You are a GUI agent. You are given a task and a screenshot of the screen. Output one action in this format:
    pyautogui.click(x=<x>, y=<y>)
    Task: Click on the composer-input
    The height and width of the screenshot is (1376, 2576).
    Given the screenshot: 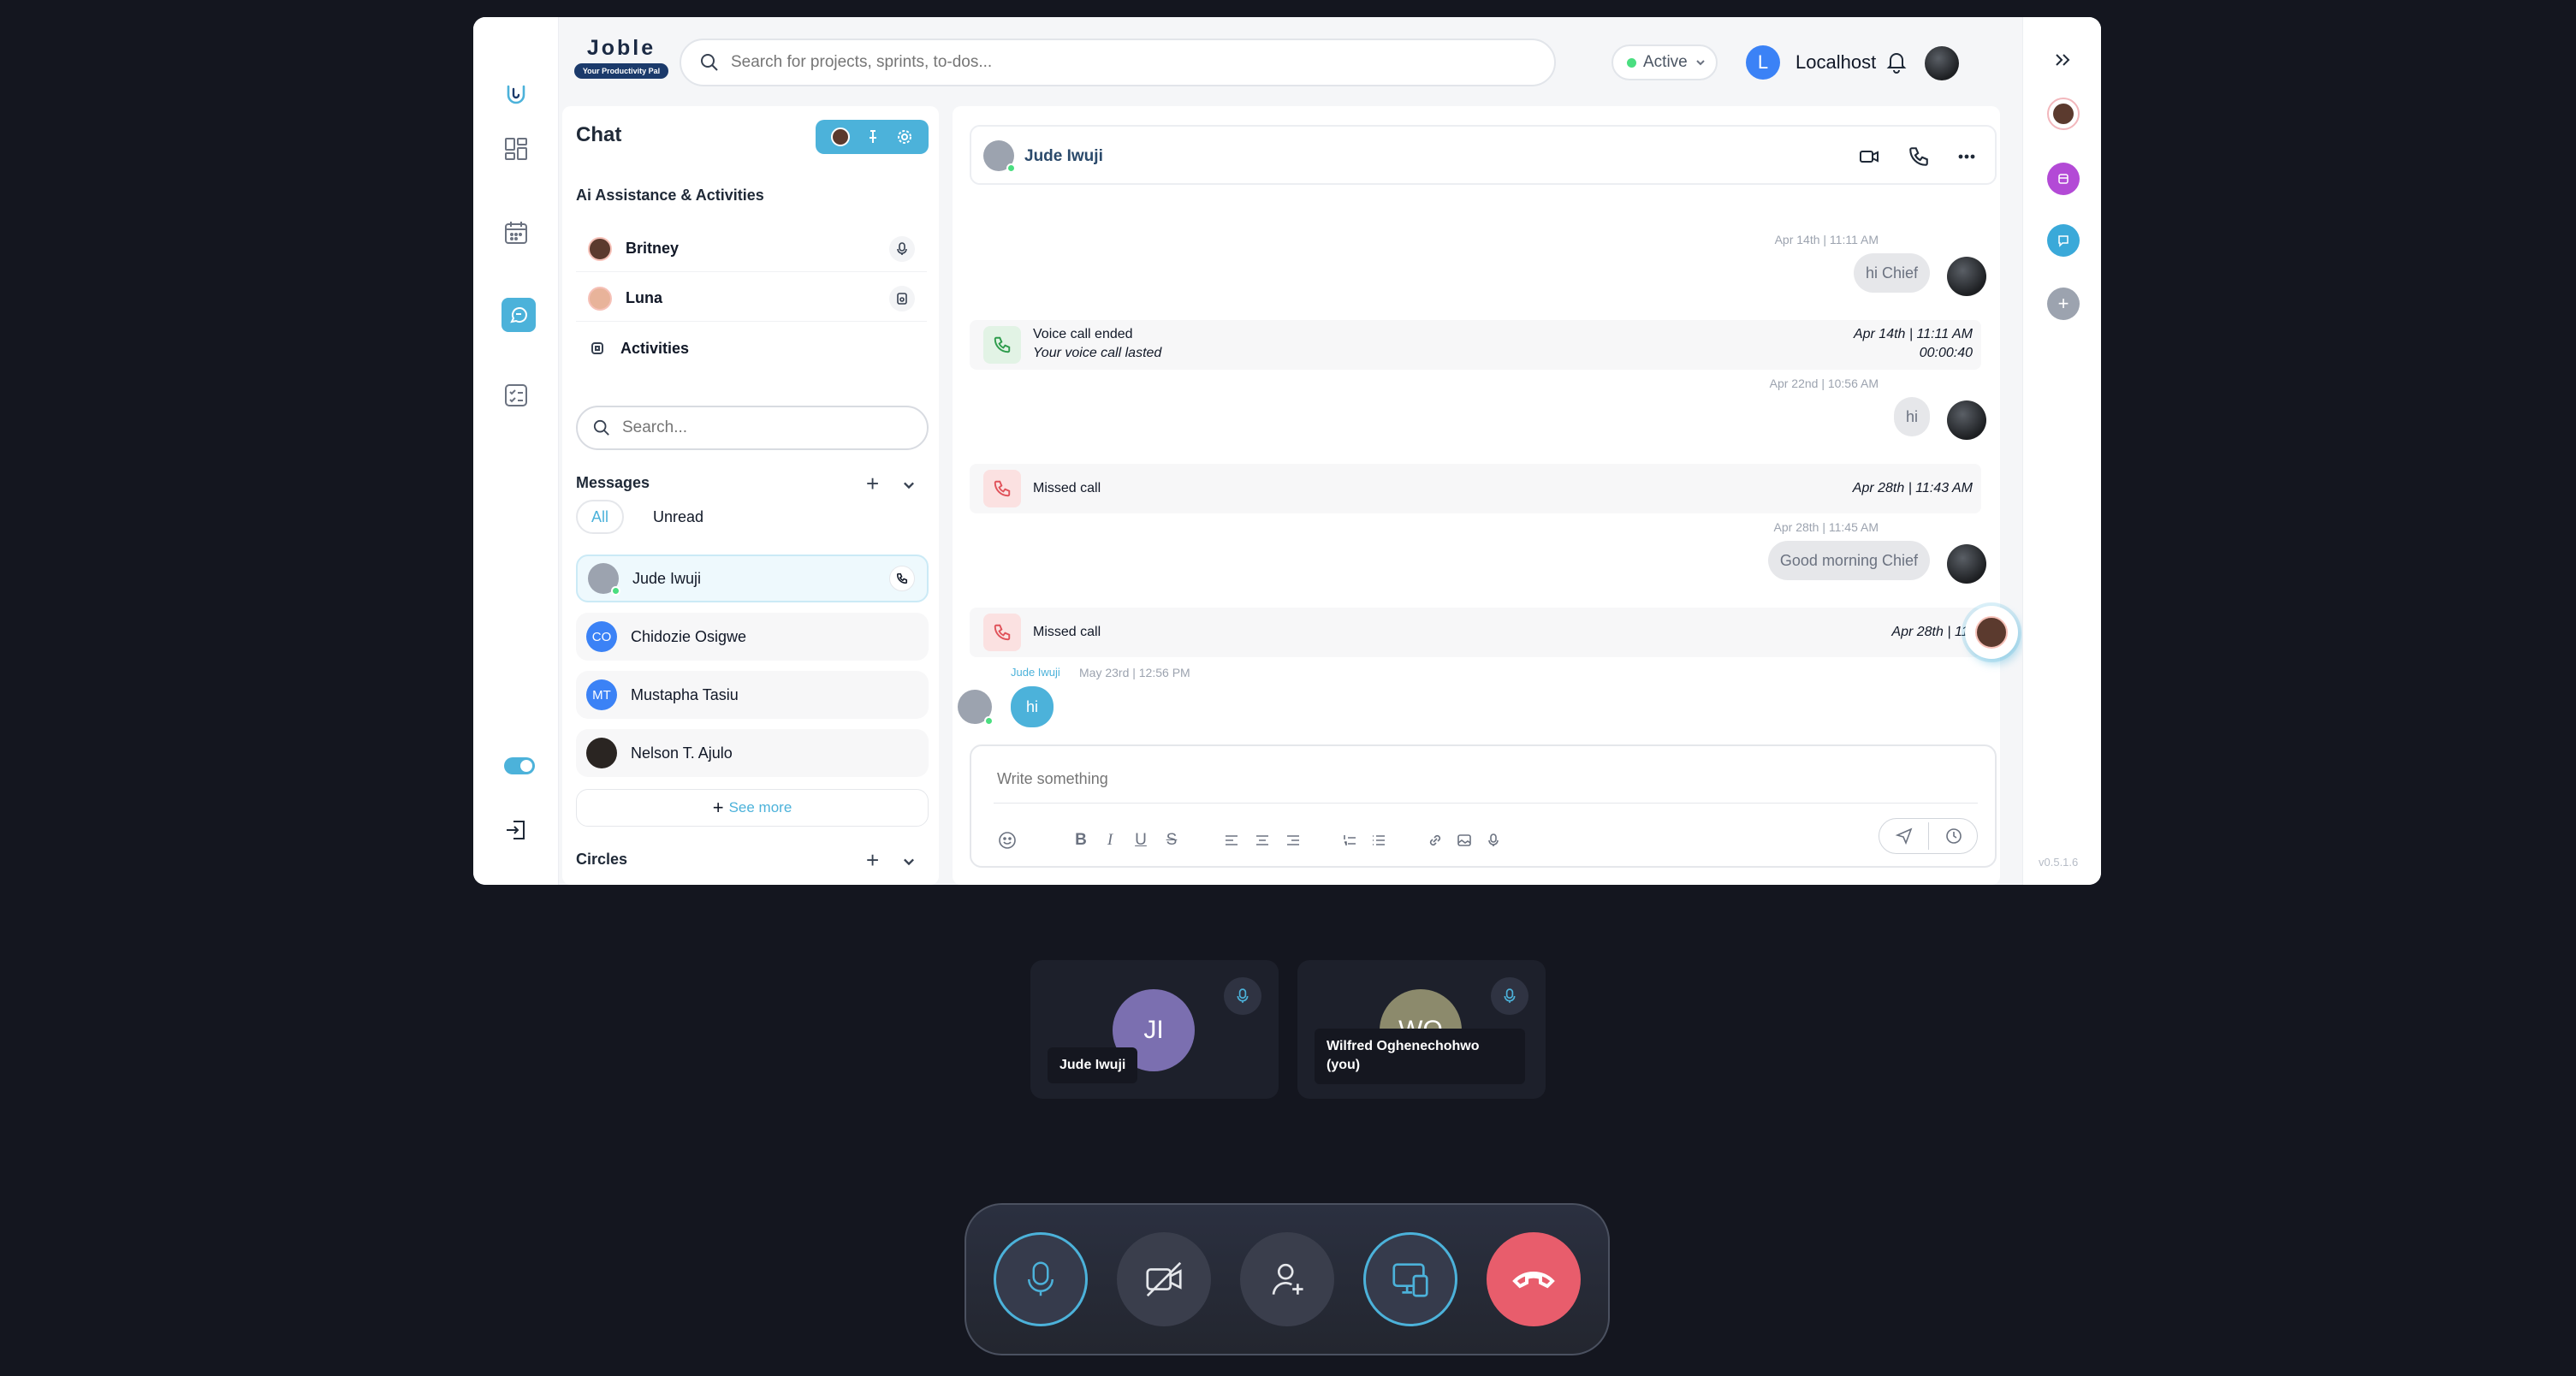 What is the action you would take?
    pyautogui.click(x=1467, y=779)
    